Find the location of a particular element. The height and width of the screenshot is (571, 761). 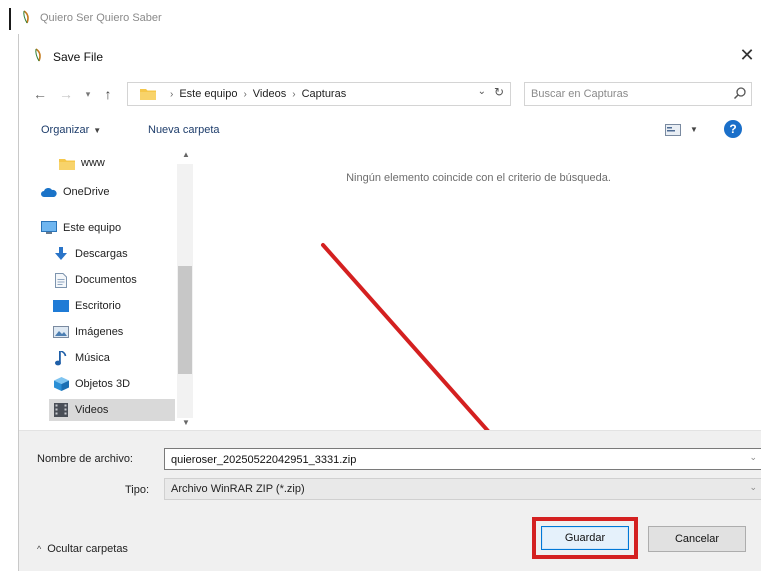

parent-window-edge is located at coordinates (10, 19).